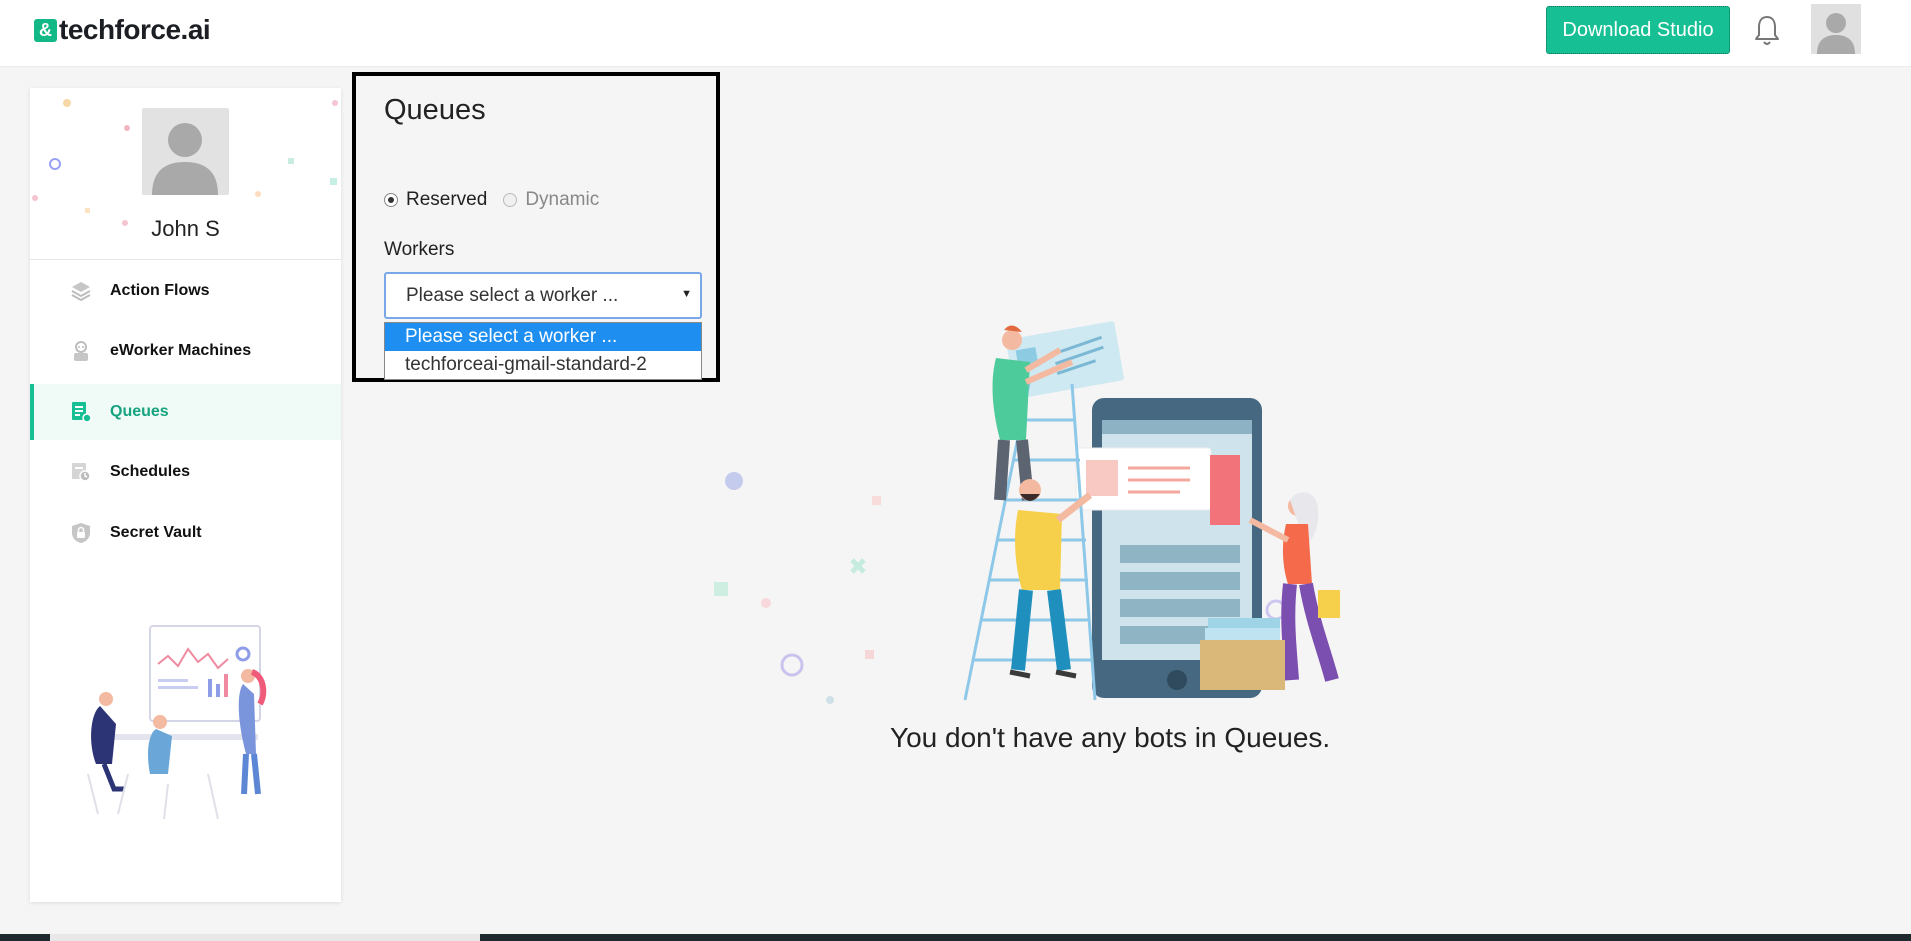 The height and width of the screenshot is (941, 1911). Describe the element at coordinates (265, 937) in the screenshot. I see `bottom-bar-segment` at that location.